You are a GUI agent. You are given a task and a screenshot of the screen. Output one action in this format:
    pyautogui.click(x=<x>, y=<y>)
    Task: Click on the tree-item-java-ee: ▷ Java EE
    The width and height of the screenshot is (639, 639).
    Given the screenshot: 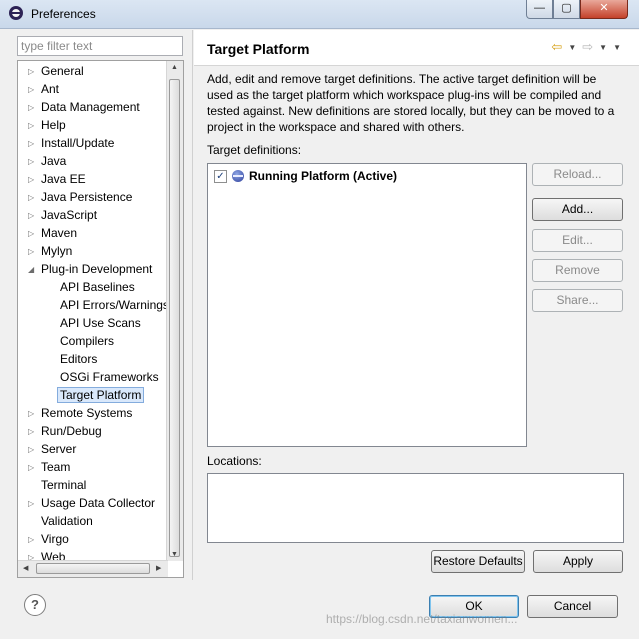 What is the action you would take?
    pyautogui.click(x=57, y=179)
    